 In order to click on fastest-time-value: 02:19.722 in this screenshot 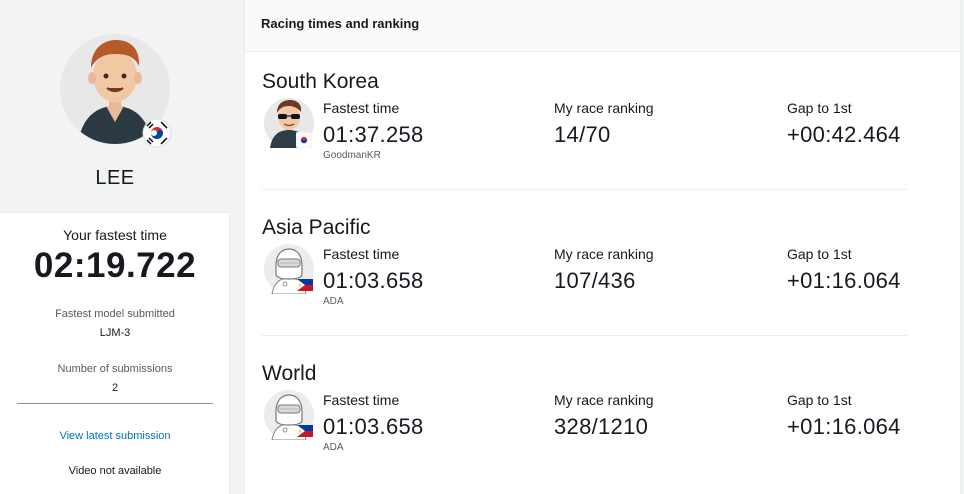, I will do `click(115, 265)`.